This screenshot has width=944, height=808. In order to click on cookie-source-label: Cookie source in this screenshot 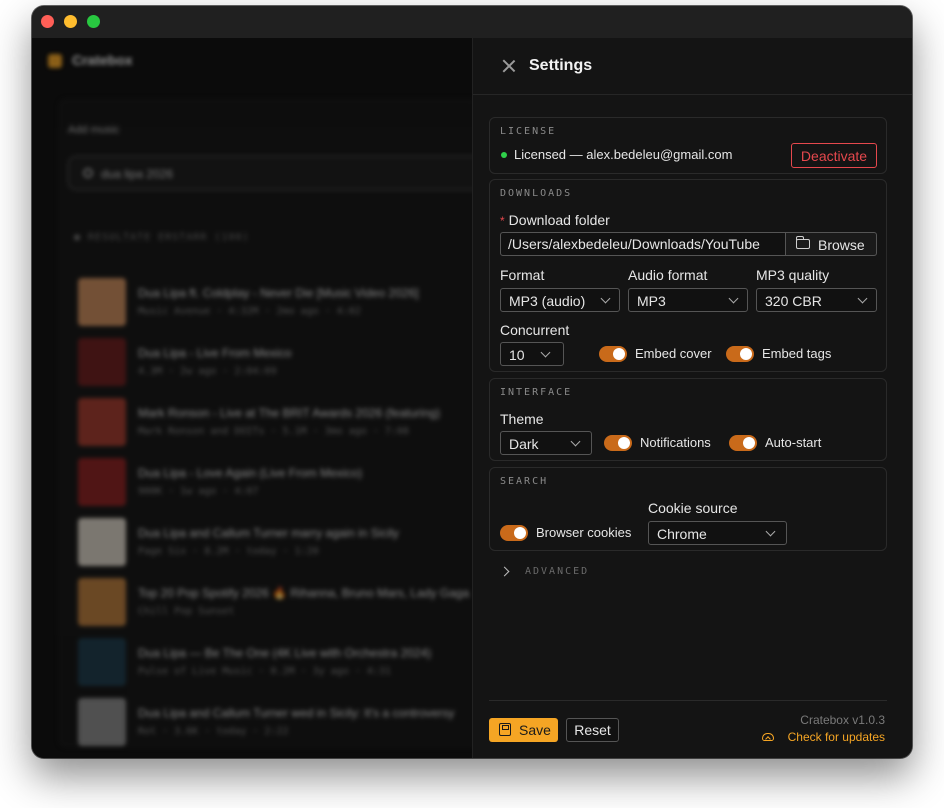, I will do `click(693, 508)`.